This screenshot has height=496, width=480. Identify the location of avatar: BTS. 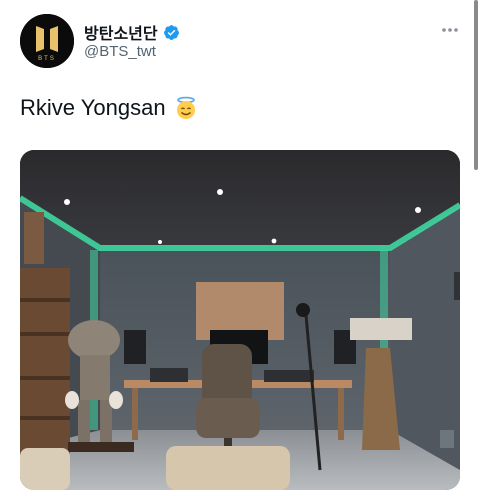
(47, 41).